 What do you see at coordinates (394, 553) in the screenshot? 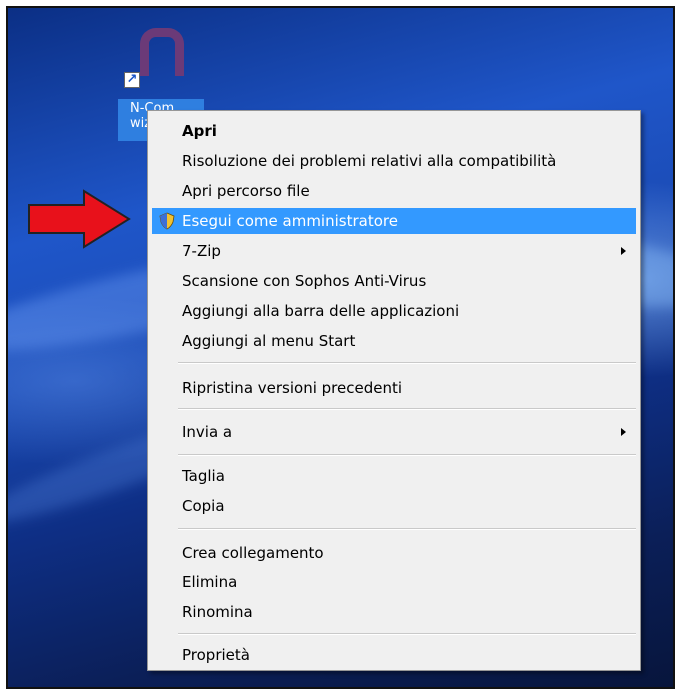
I see `menu-item-crea-collegamento: Crea collegamento` at bounding box center [394, 553].